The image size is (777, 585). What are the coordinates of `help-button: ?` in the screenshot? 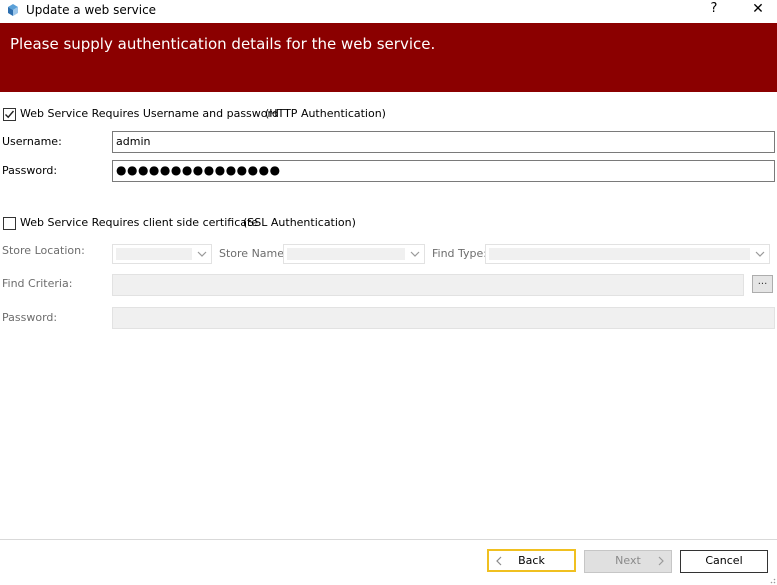 It's located at (714, 9).